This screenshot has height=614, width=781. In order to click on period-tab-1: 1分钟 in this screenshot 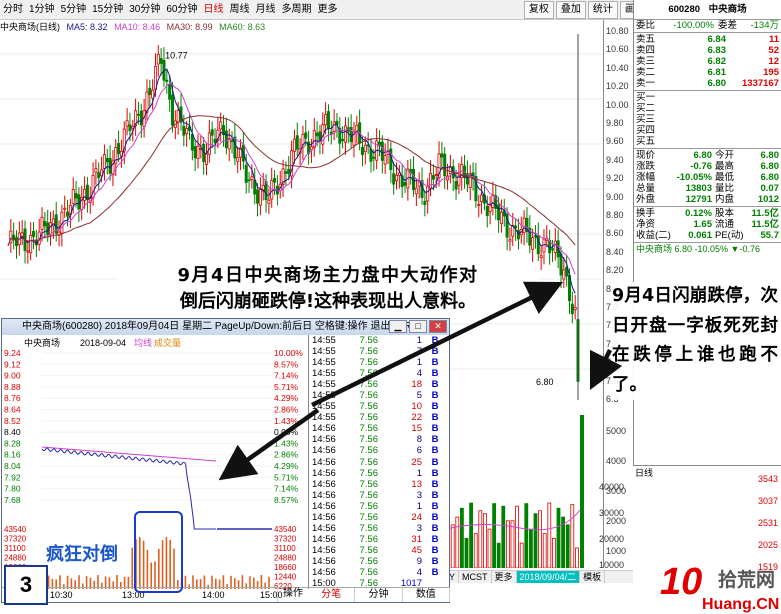, I will do `click(42, 10)`.